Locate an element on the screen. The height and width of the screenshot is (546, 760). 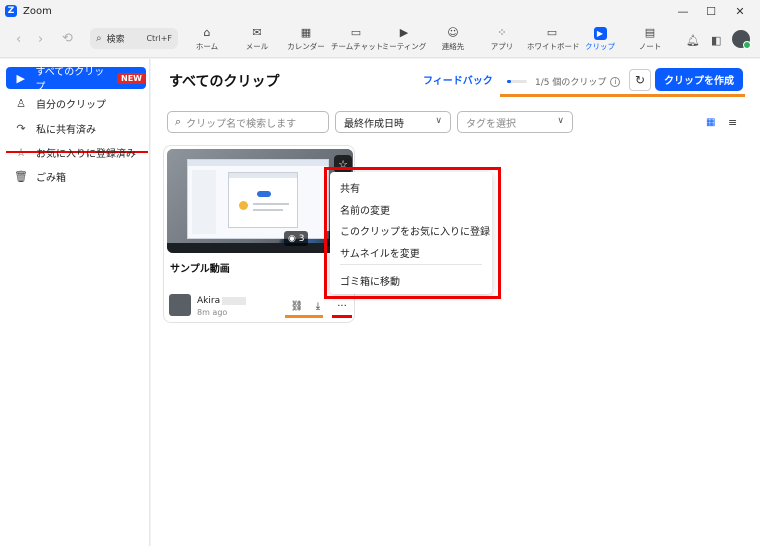
search-box: ⌕ 検索 Ctrl+F is located at coordinates (134, 38).